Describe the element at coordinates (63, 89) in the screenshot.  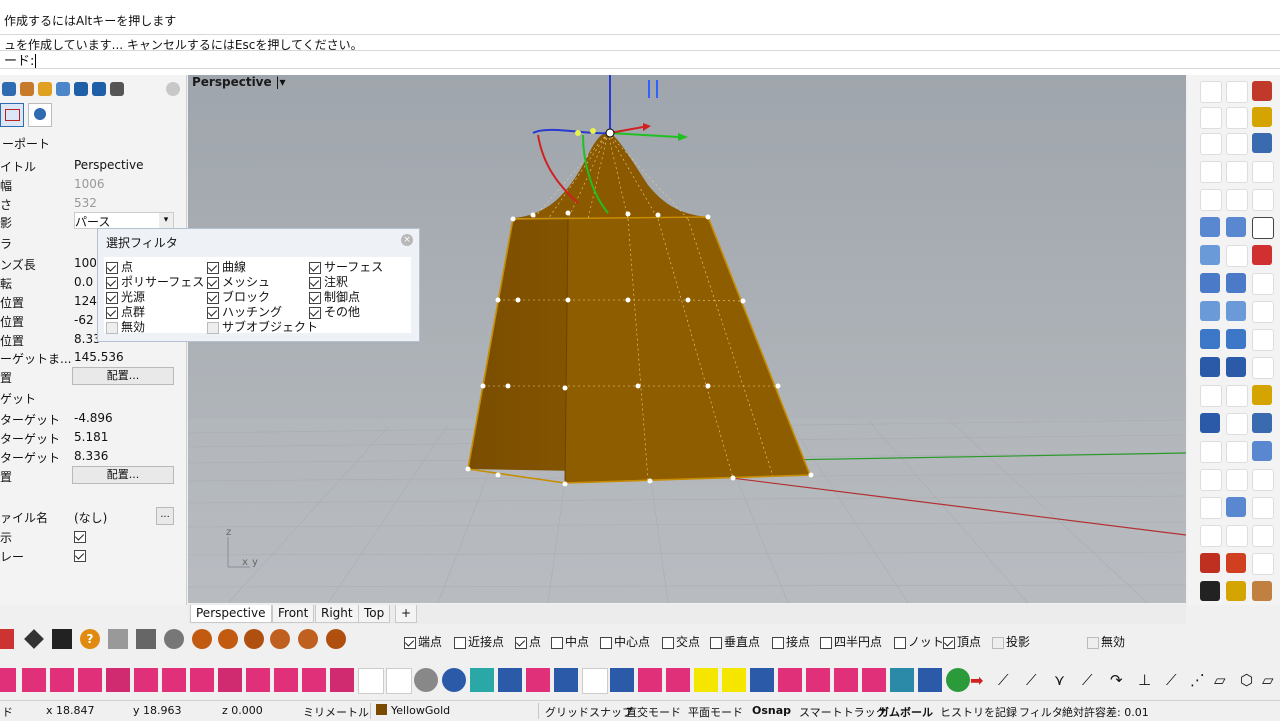
I see `display-tab-icon` at that location.